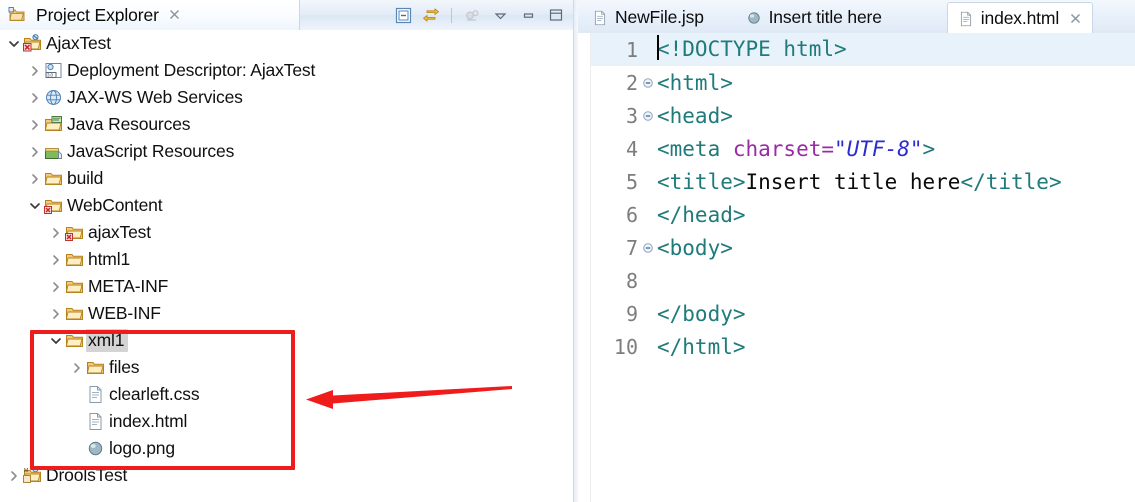 The height and width of the screenshot is (502, 1135). I want to click on tree-item: logo.png, so click(286, 448).